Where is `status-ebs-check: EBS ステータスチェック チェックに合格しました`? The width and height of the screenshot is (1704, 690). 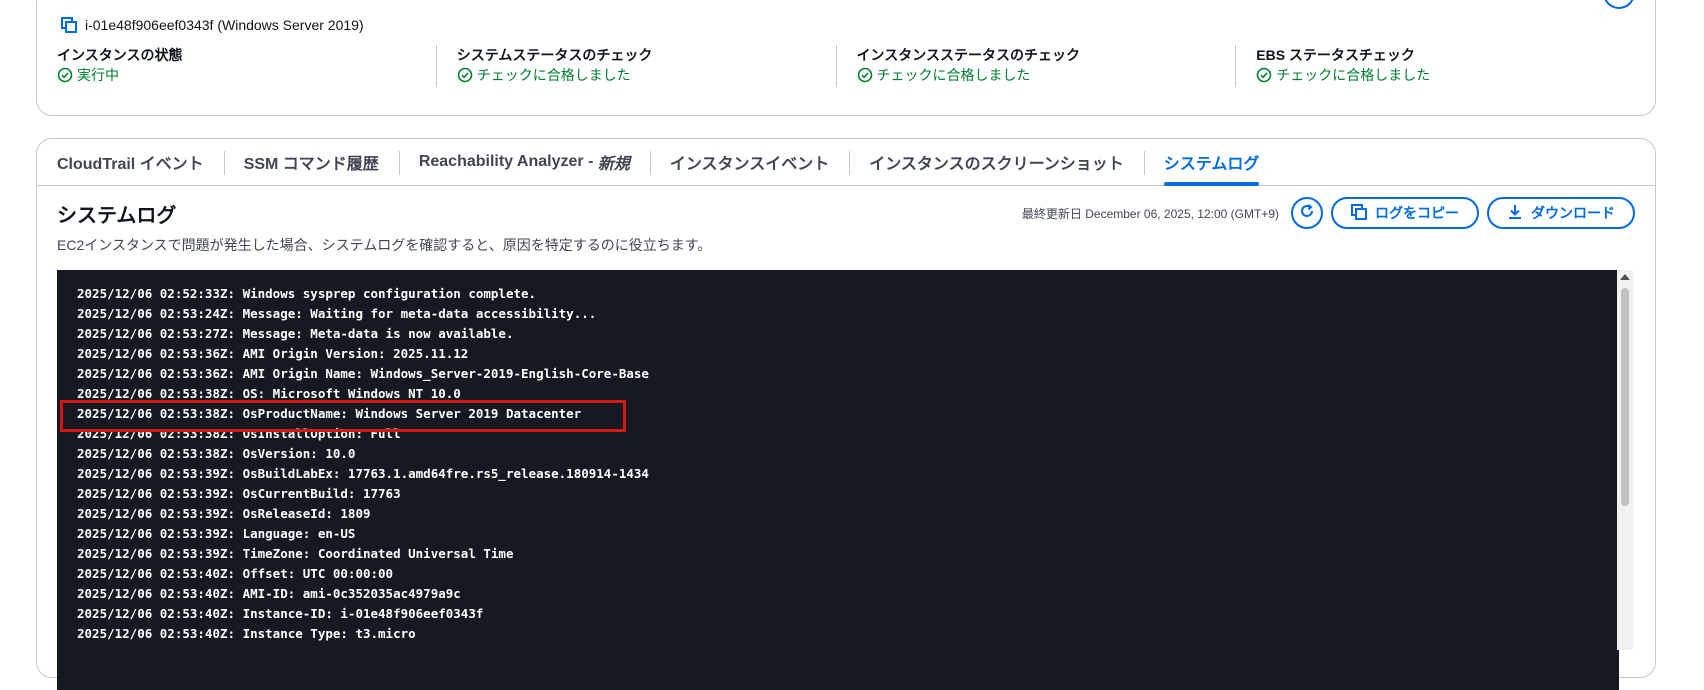 status-ebs-check: EBS ステータスチェック チェックに合格しました is located at coordinates (1435, 66).